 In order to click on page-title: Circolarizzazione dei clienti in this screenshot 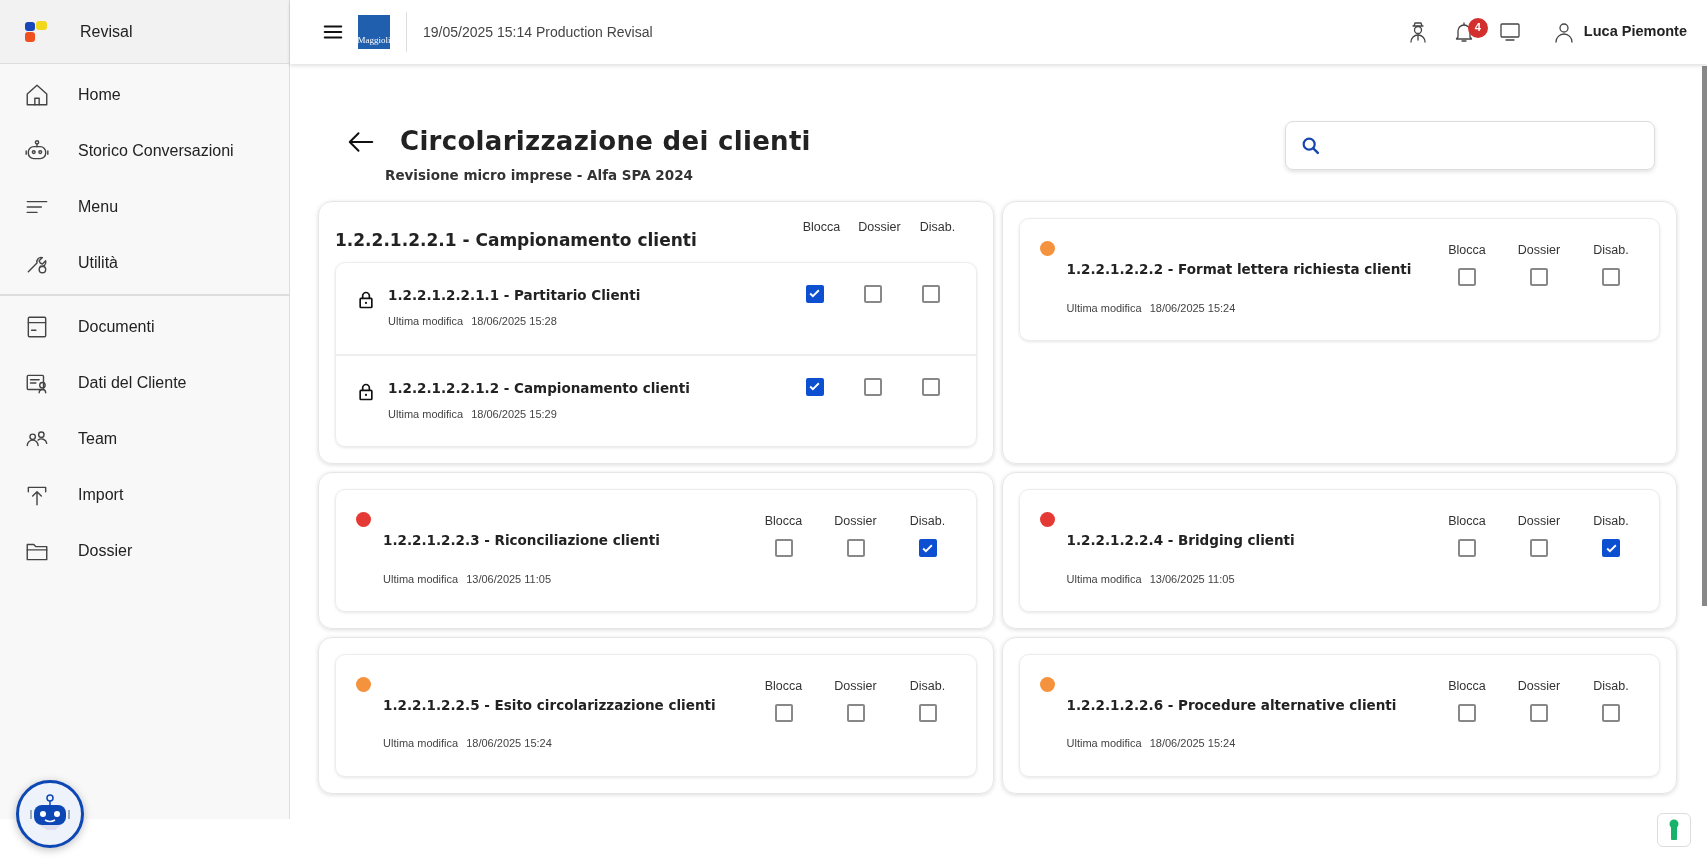, I will do `click(605, 142)`.